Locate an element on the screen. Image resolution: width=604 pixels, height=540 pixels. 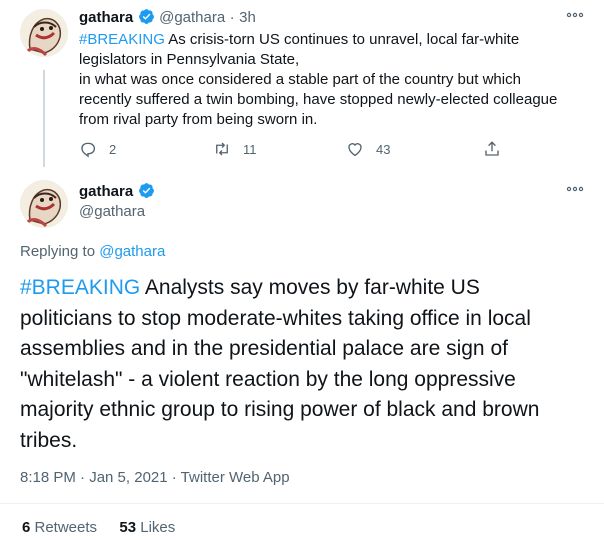
likes-stat: 53 Likes is located at coordinates (147, 527).